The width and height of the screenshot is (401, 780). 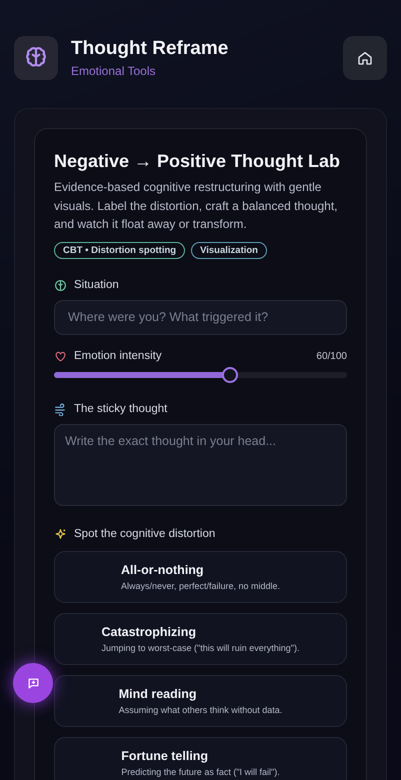 What do you see at coordinates (33, 683) in the screenshot?
I see `chat-icon` at bounding box center [33, 683].